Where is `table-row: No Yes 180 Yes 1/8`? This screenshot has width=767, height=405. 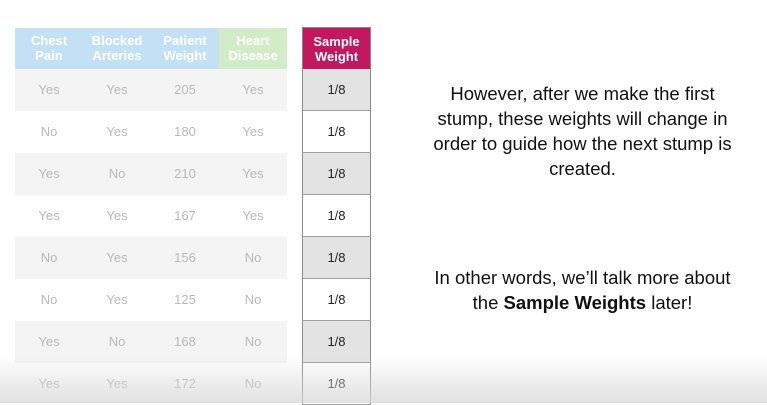 table-row: No Yes 180 Yes 1/8 is located at coordinates (193, 131).